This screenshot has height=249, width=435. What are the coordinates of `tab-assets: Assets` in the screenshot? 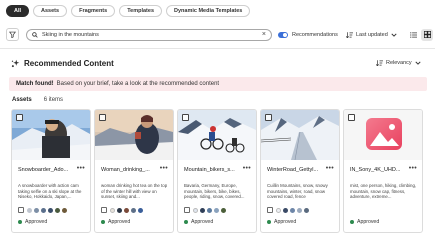 It's located at (50, 11).